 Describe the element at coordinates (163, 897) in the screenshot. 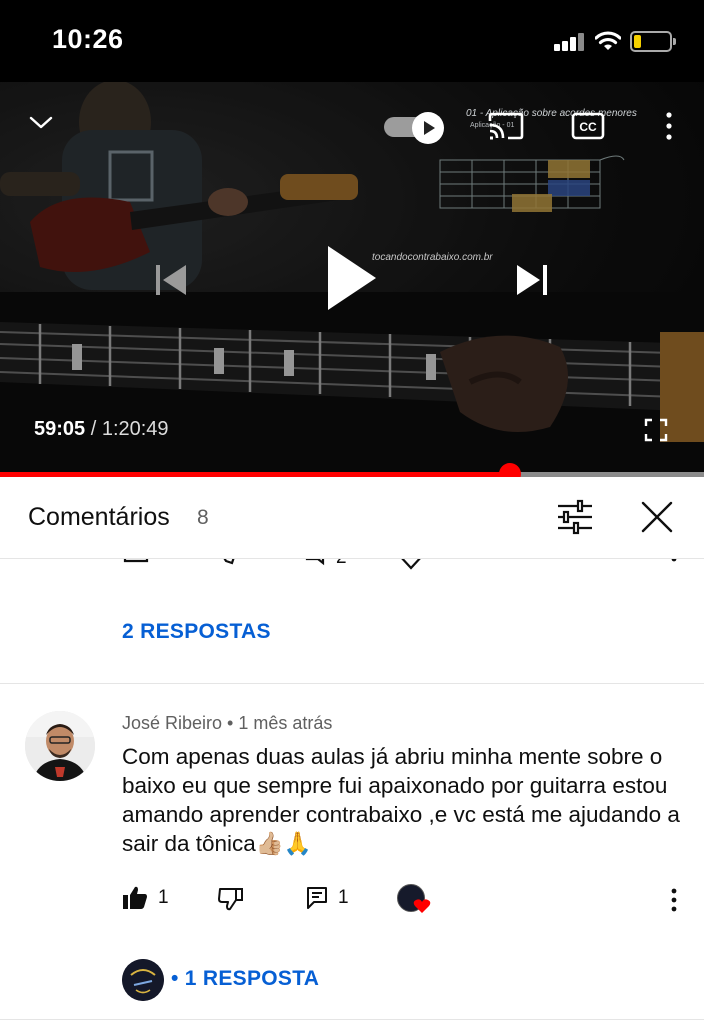

I see `like-count: 1` at that location.